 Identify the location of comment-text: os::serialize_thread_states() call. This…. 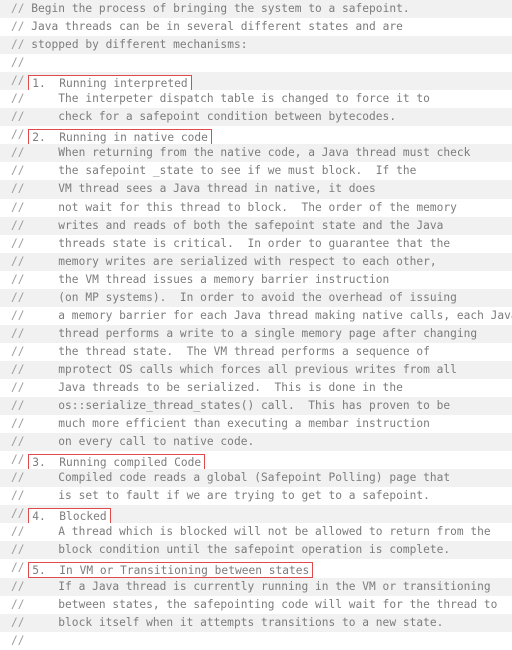
(254, 406).